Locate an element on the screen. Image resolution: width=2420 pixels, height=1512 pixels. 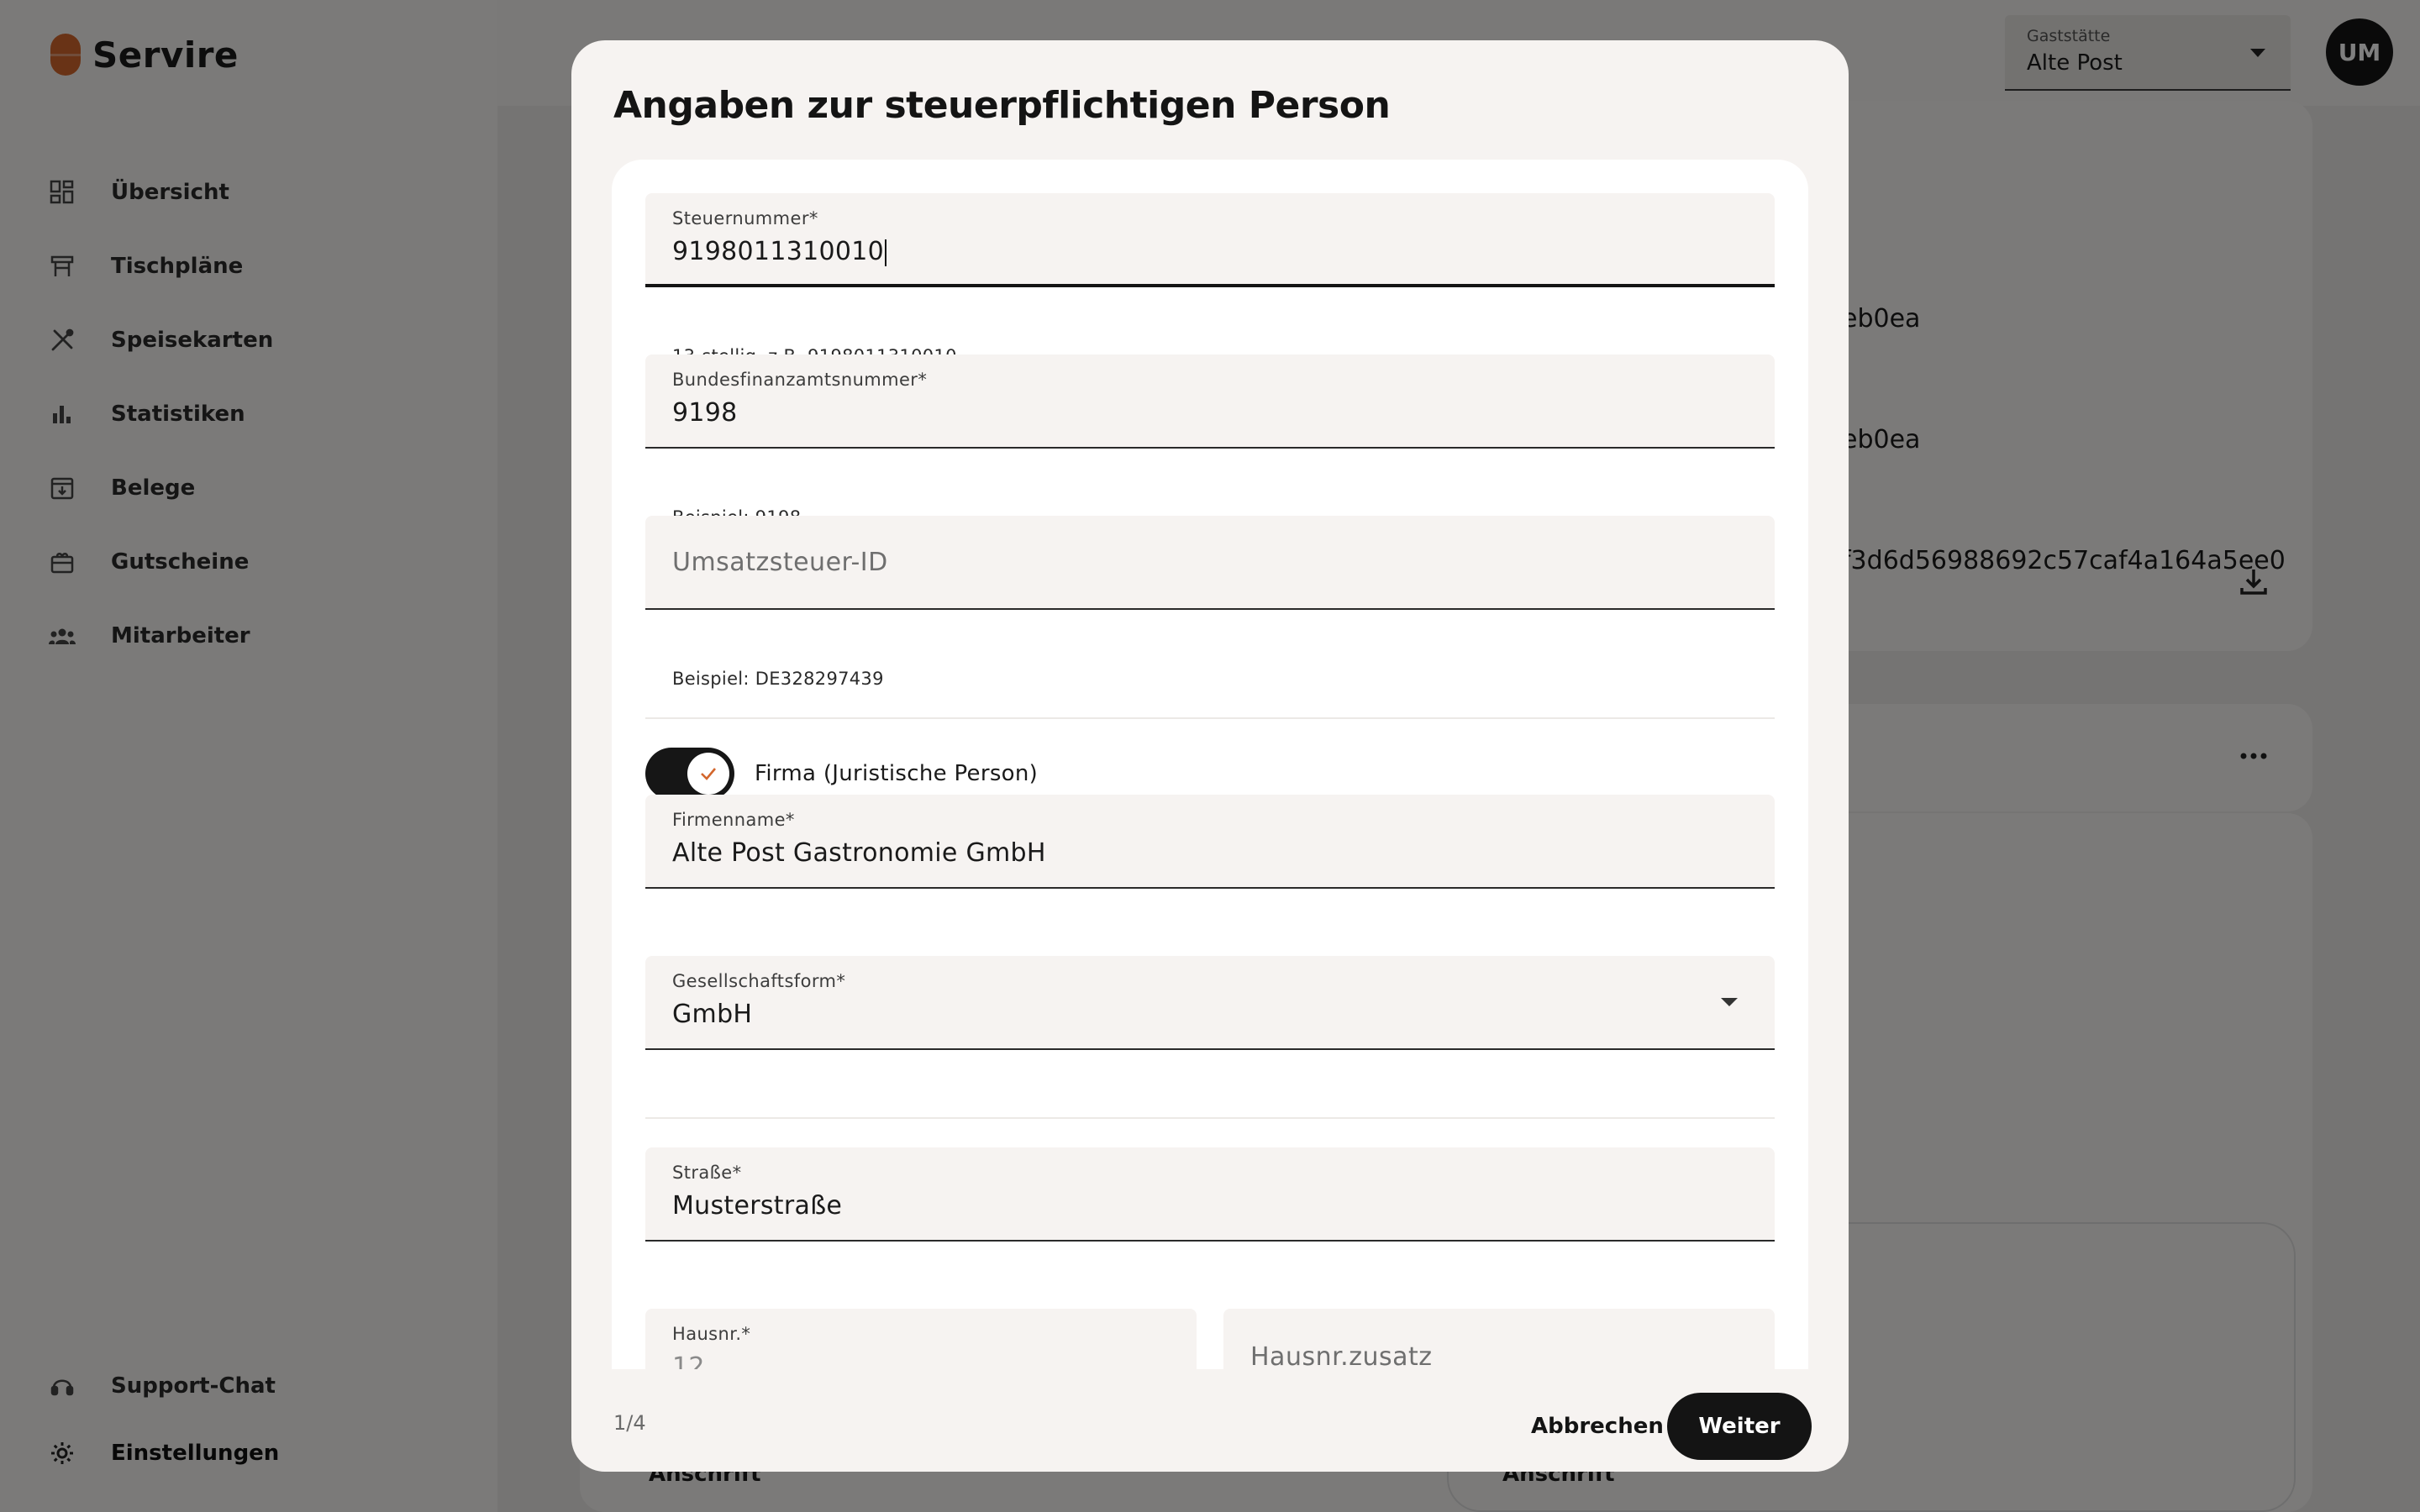
umsatzsteuer-id-helper: Beispiel: DE328297439 is located at coordinates (778, 679).